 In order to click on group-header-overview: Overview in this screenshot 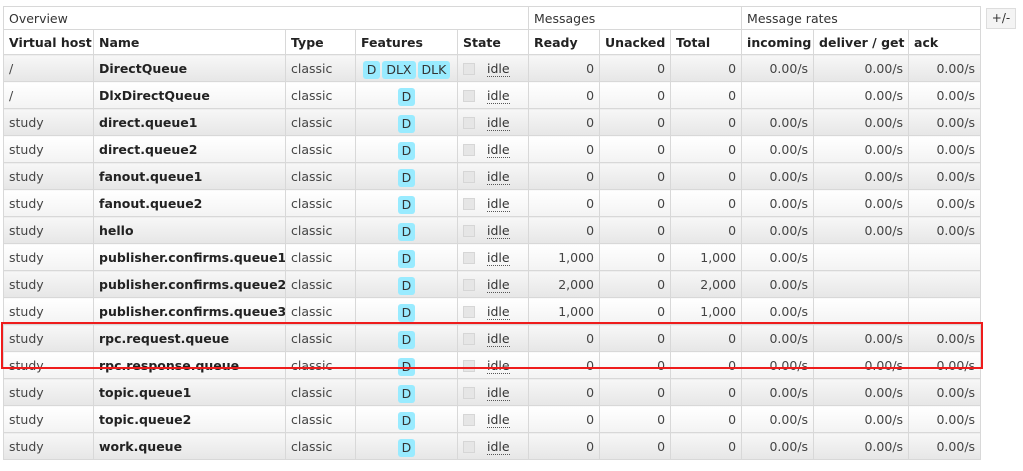, I will do `click(266, 18)`.